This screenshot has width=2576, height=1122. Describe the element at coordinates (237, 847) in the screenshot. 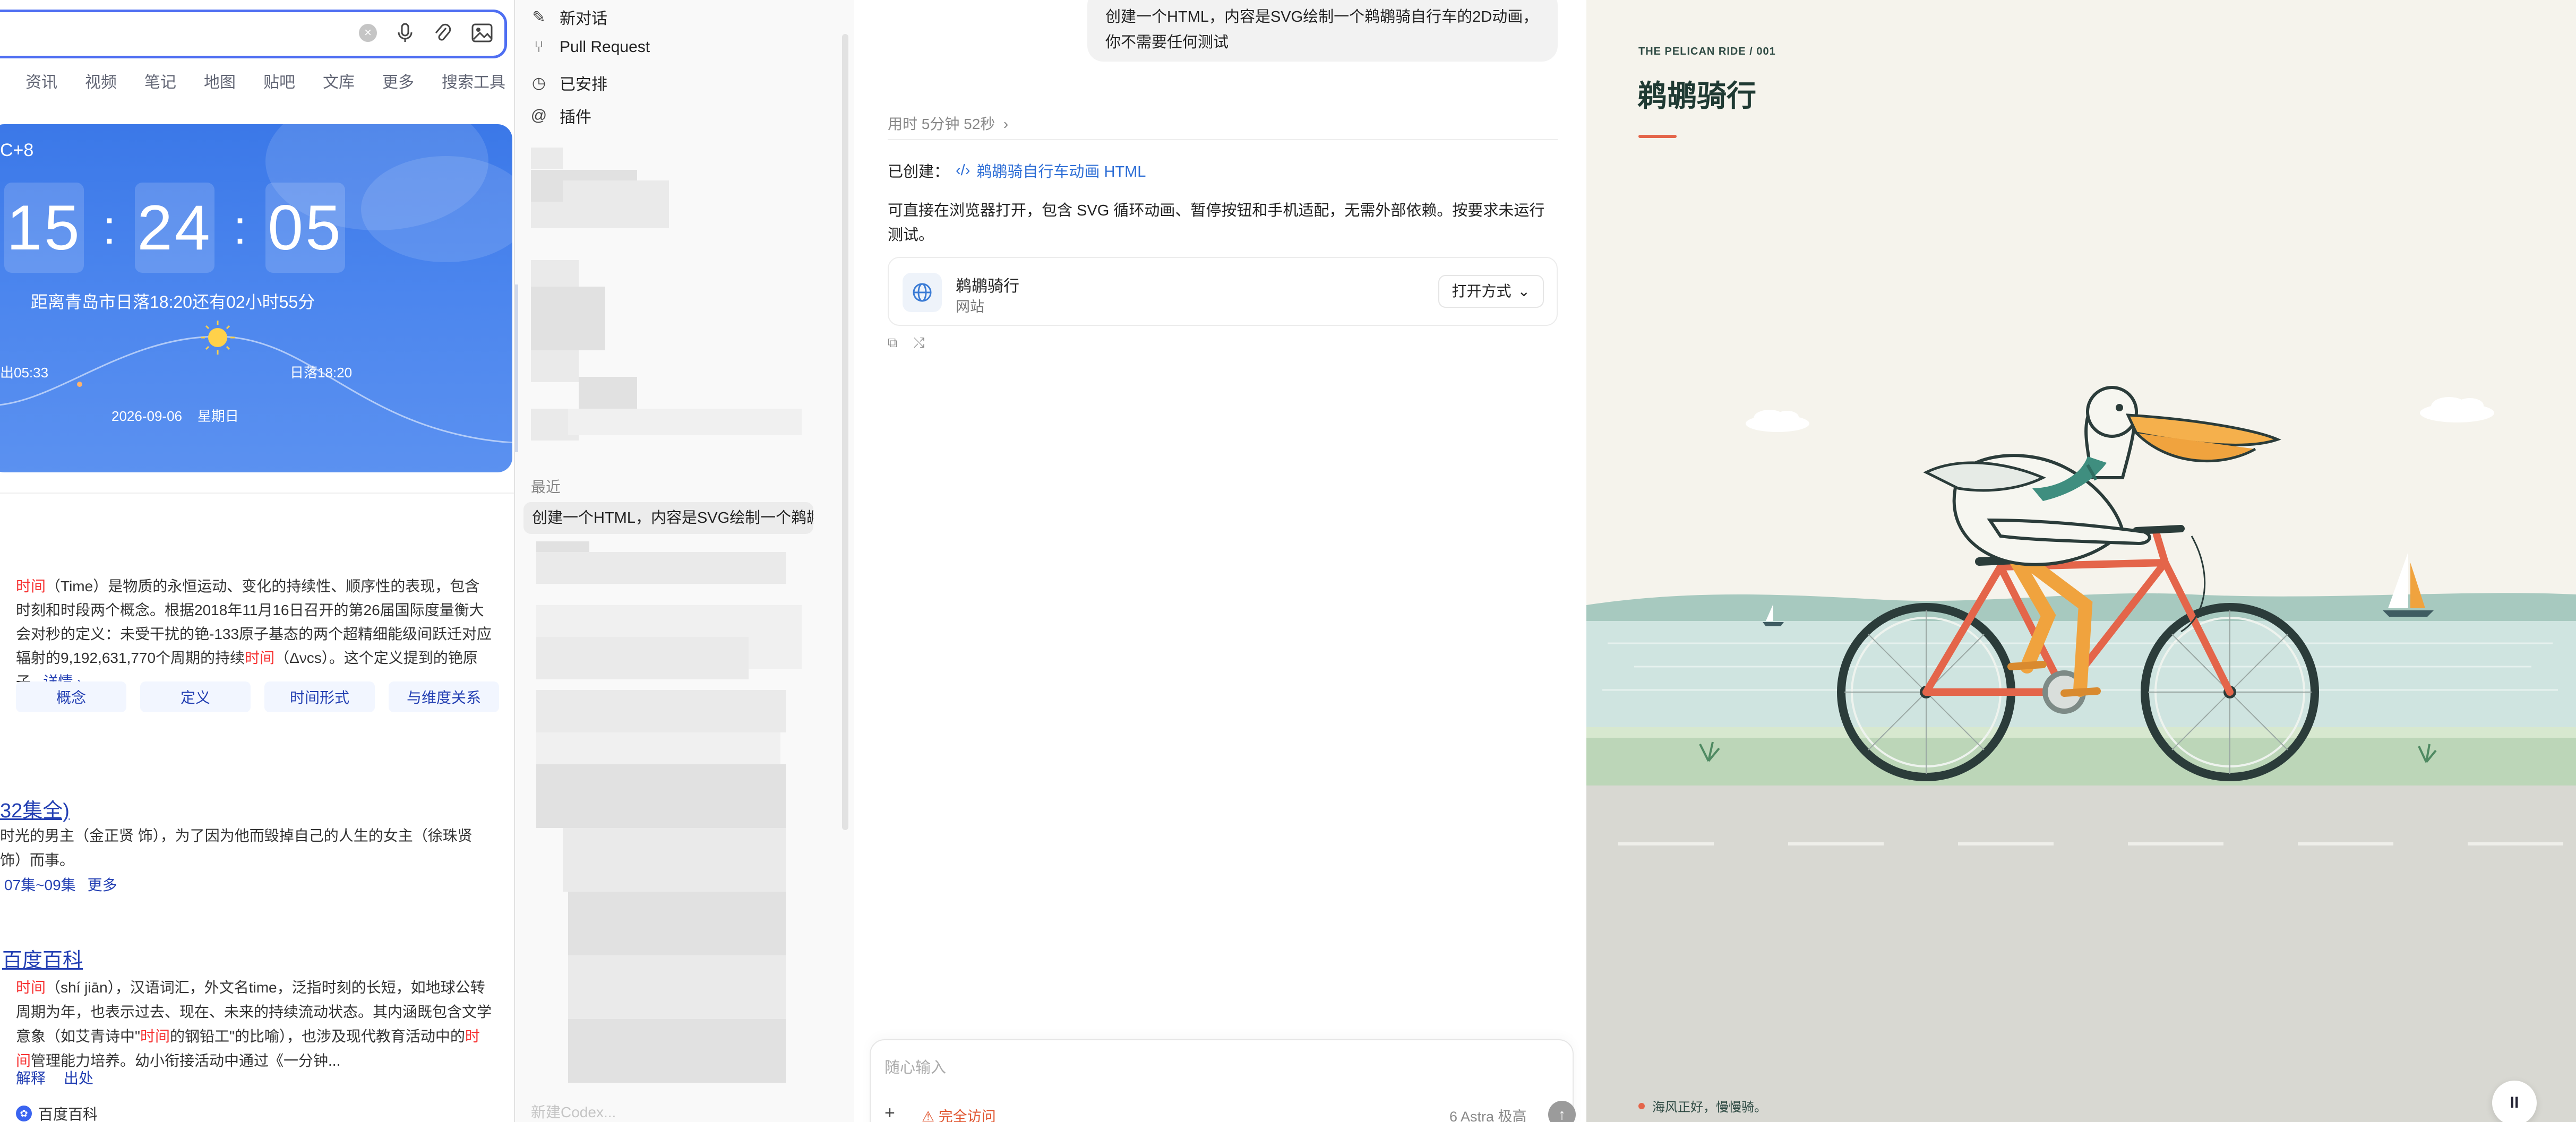

I see `result-description: 时光的男主（金正贤 饰），为了因为他而毁掉自己的人生的女主（徐珠贤 饰）而事。` at that location.